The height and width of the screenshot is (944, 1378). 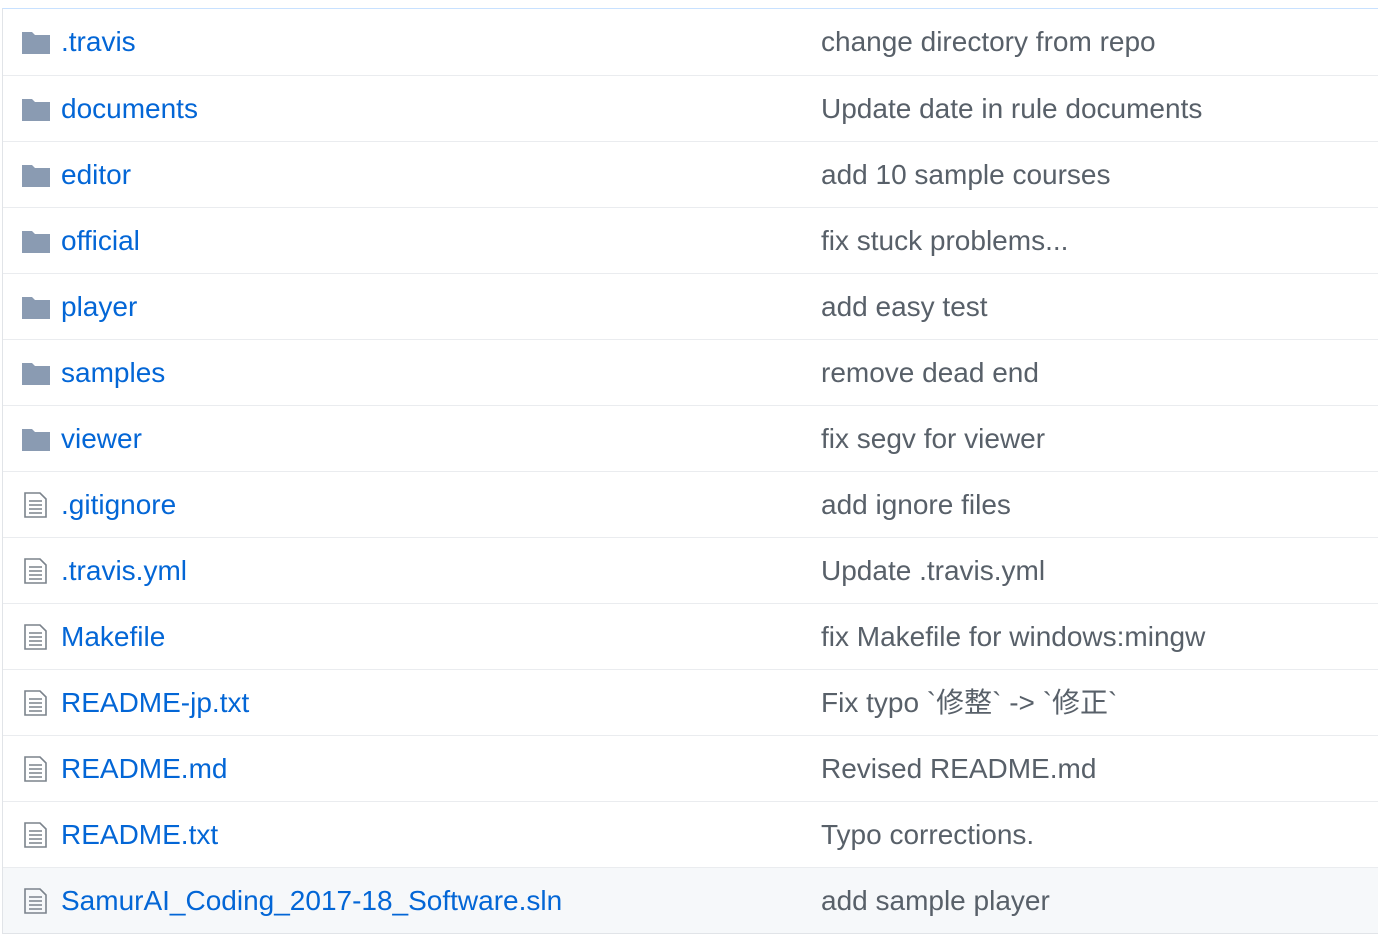 I want to click on file-row: editor add 10 sample courses, so click(x=690, y=174).